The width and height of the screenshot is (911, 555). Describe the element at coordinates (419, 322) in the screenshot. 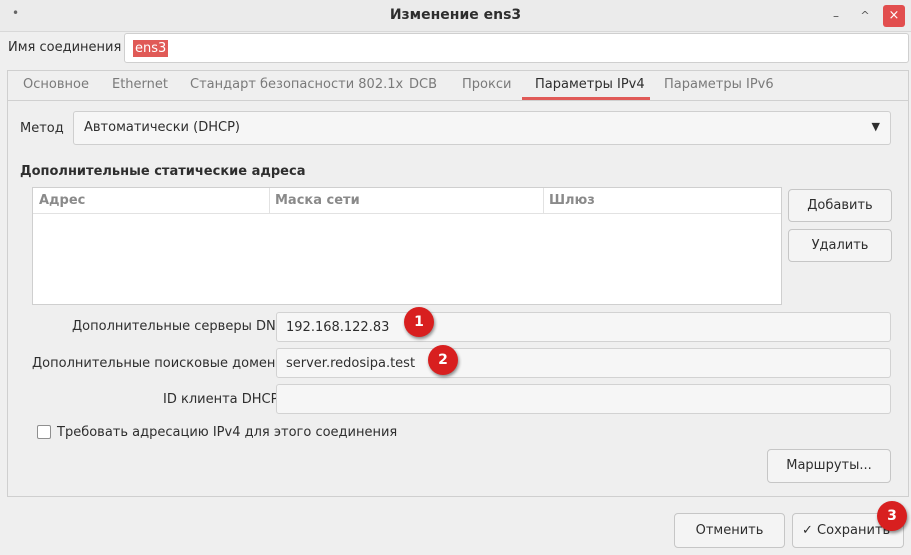

I see `annotation-badge-1: 1` at that location.